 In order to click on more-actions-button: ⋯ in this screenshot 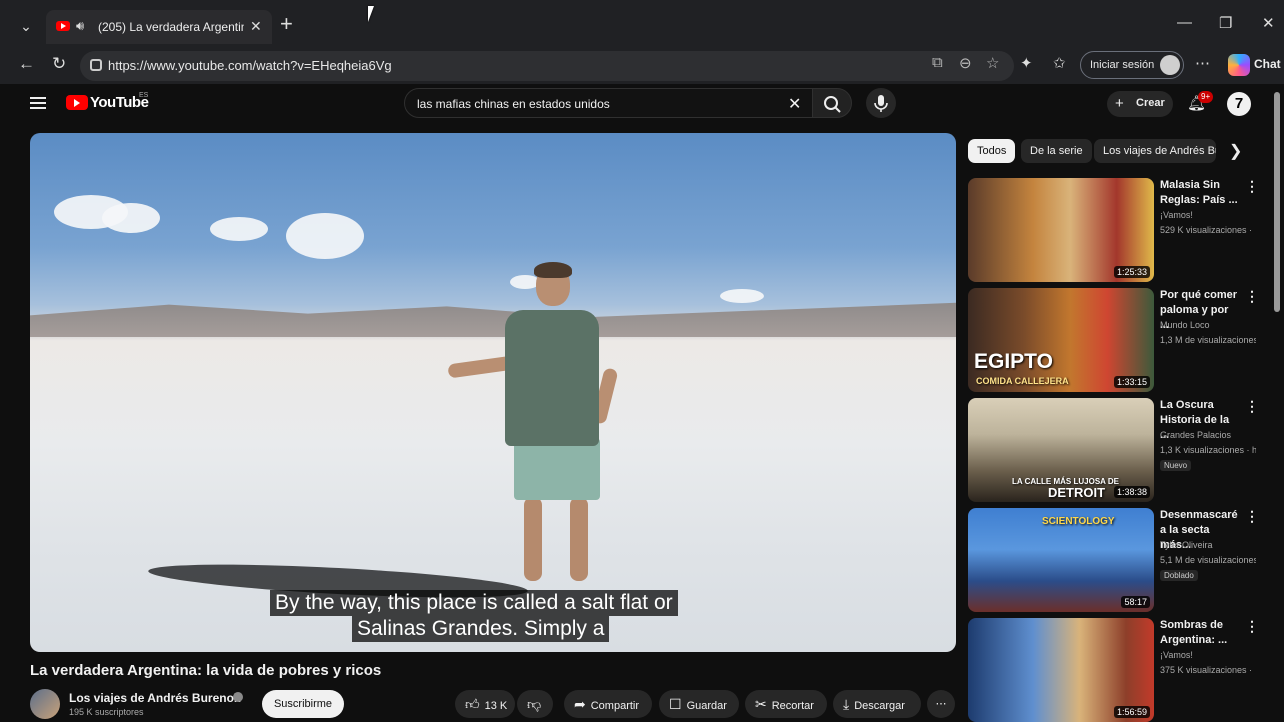, I will do `click(941, 704)`.